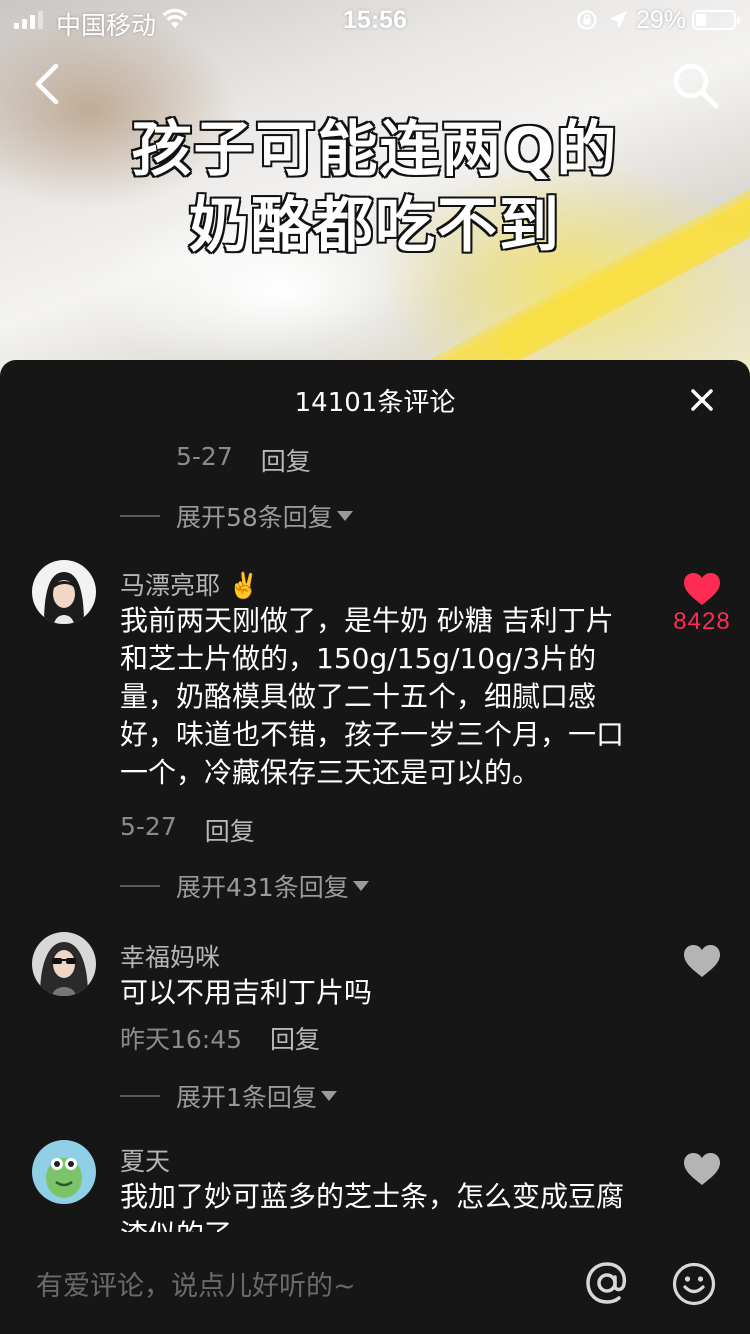  Describe the element at coordinates (375, 20) in the screenshot. I see `status-bar: 中国移动 15:56 29%` at that location.